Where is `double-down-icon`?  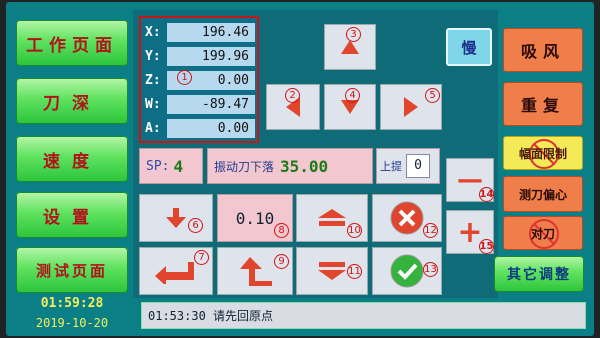 double-down-icon is located at coordinates (332, 271).